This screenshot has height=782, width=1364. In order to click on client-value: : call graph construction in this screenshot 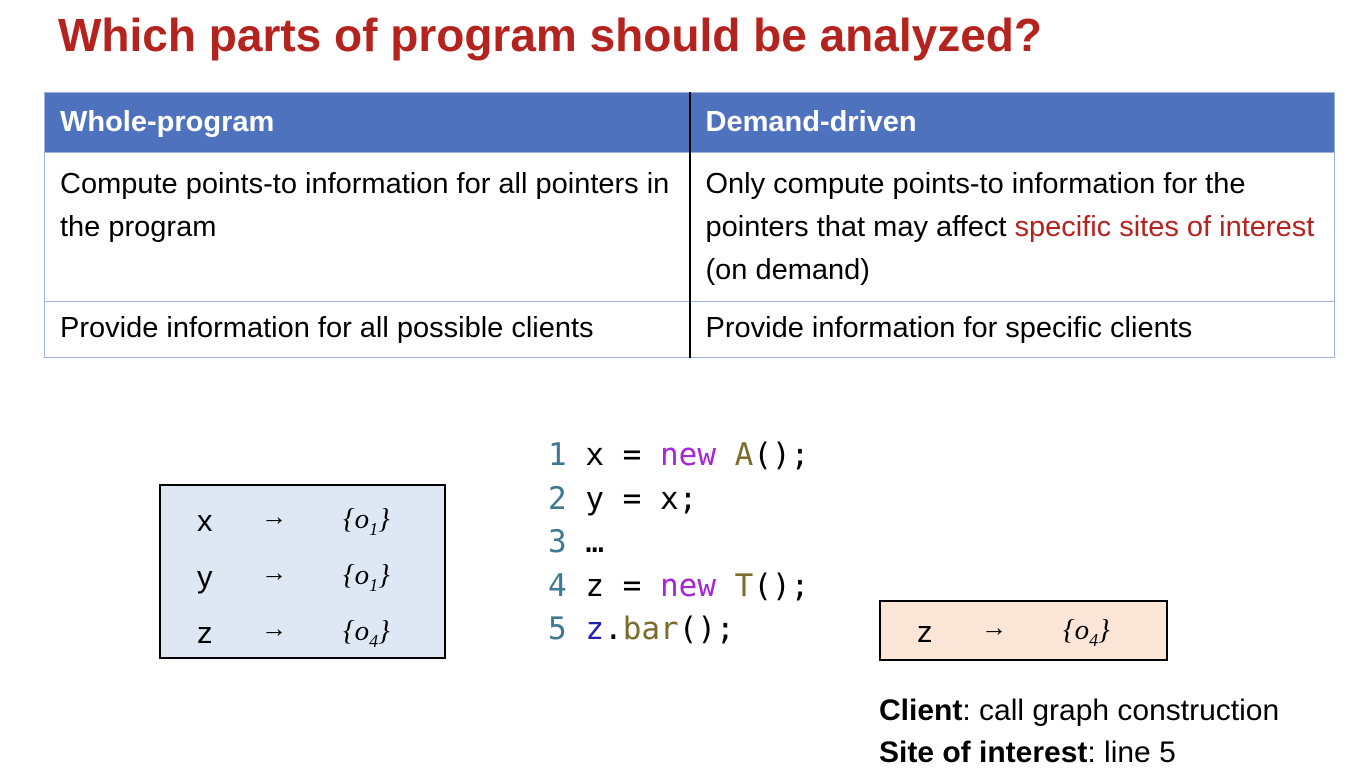, I will do `click(1121, 710)`.